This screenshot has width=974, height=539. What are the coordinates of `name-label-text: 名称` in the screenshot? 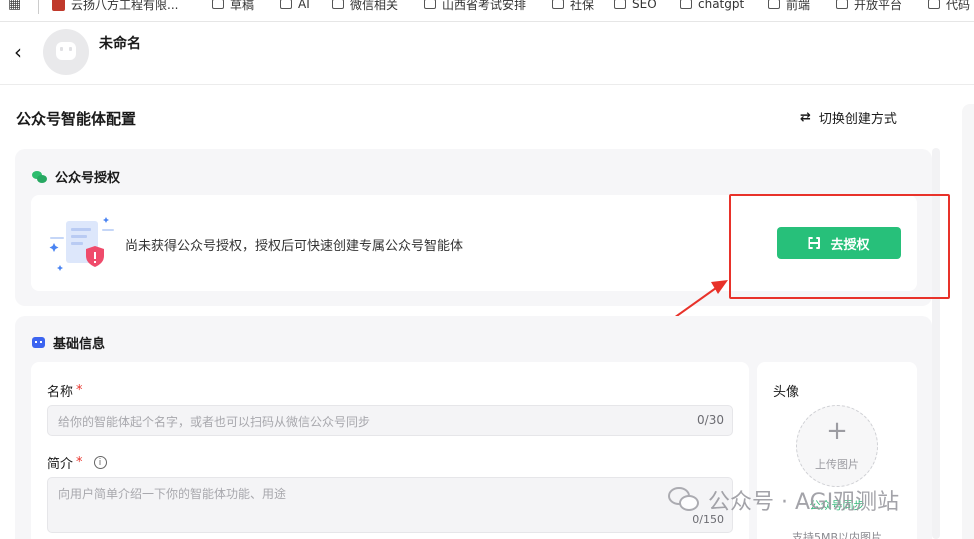 It's located at (60, 392).